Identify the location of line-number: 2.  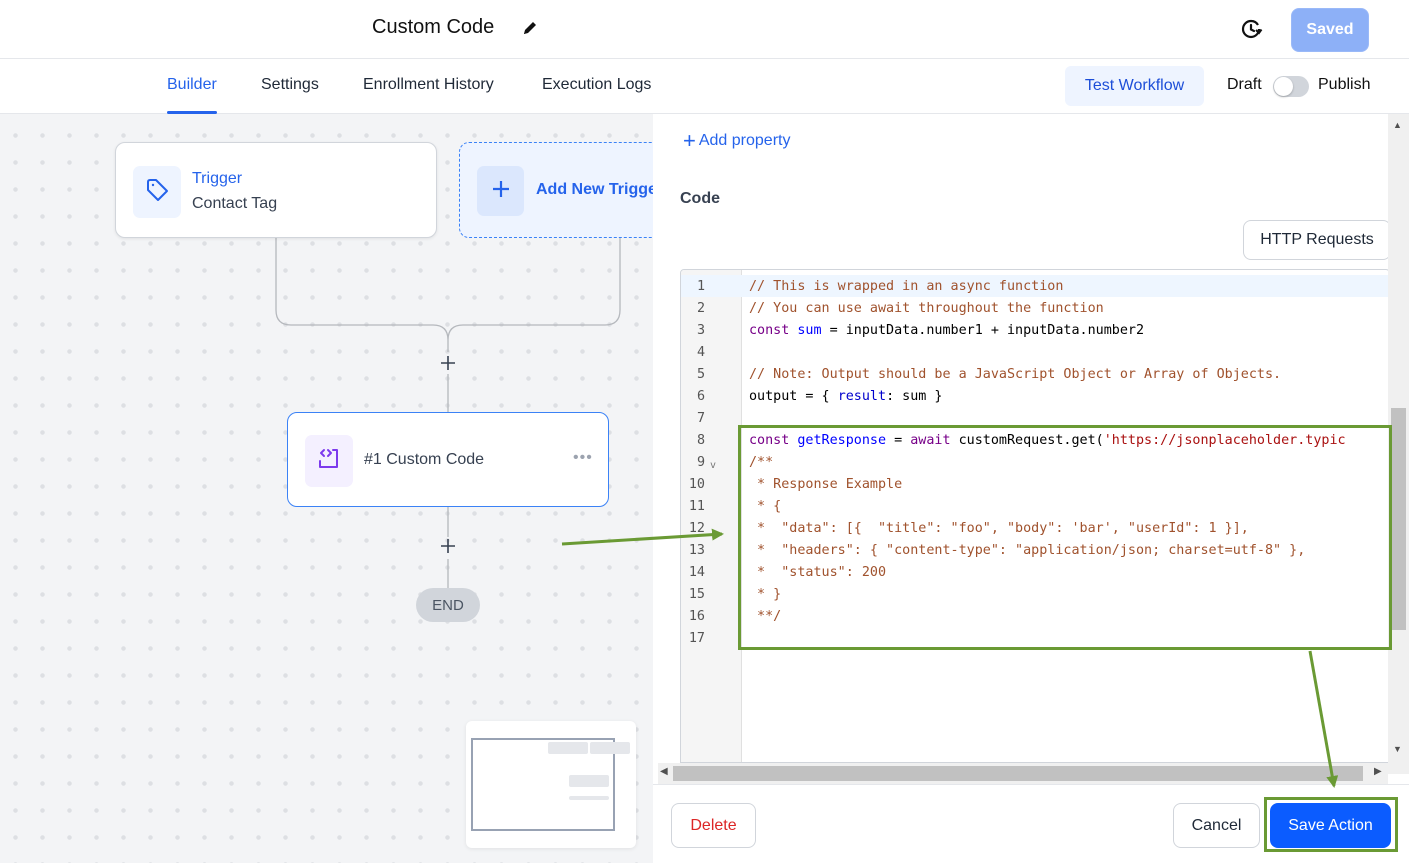
(700, 308).